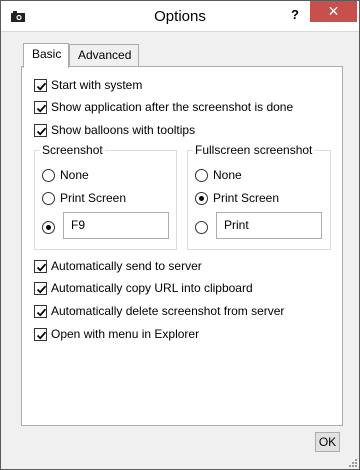 The image size is (360, 470). Describe the element at coordinates (72, 150) in the screenshot. I see `screenshot-group-title: Screenshot` at that location.